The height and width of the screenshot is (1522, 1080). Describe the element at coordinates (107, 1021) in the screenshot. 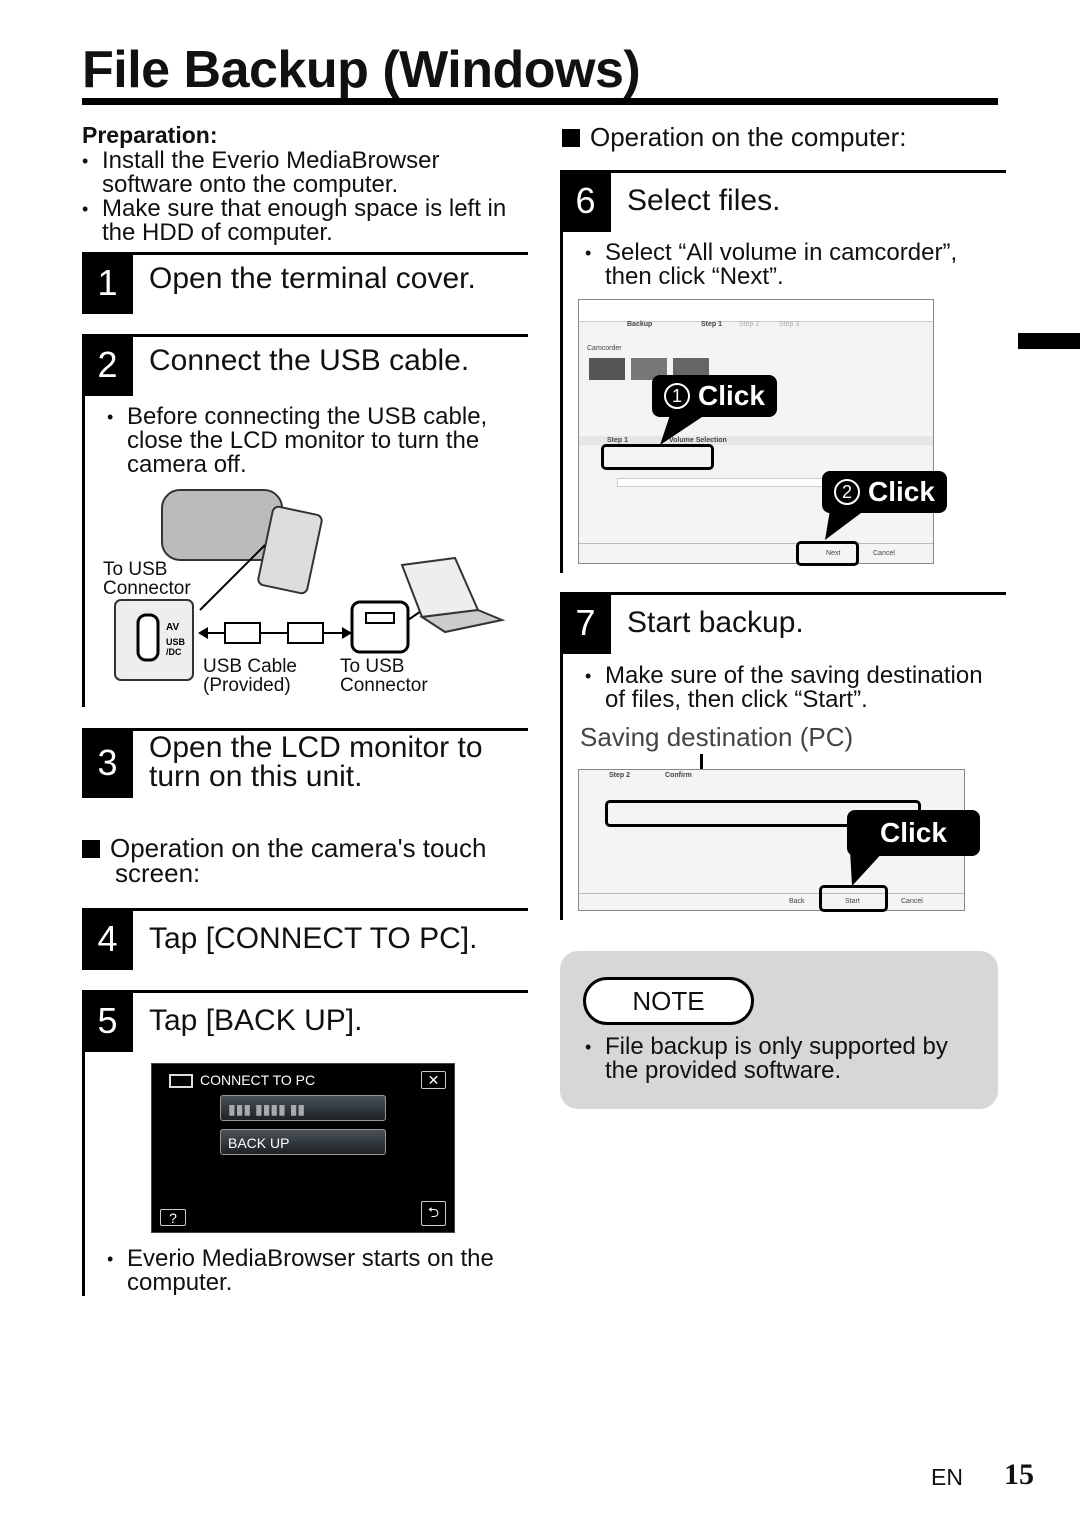

I see `step-number: 5` at that location.